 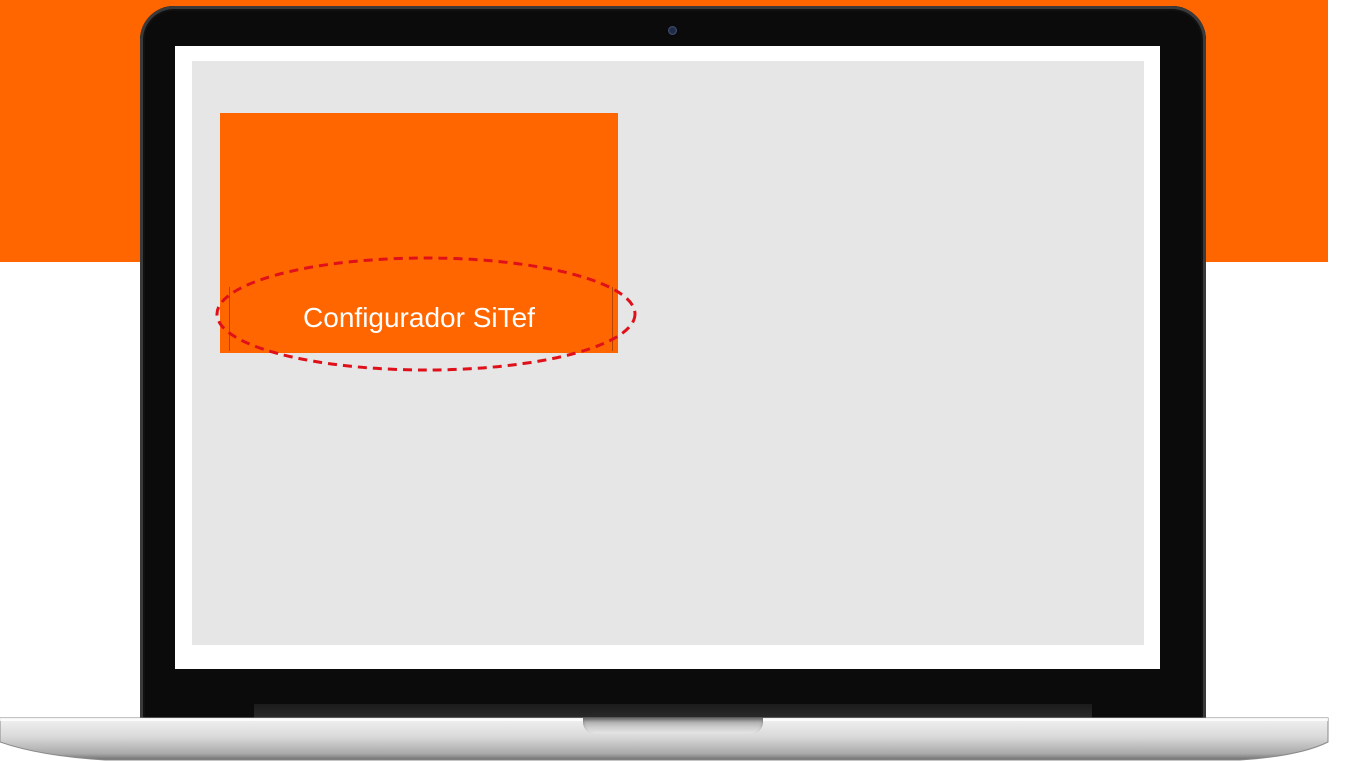 What do you see at coordinates (672, 30) in the screenshot?
I see `webcam-icon` at bounding box center [672, 30].